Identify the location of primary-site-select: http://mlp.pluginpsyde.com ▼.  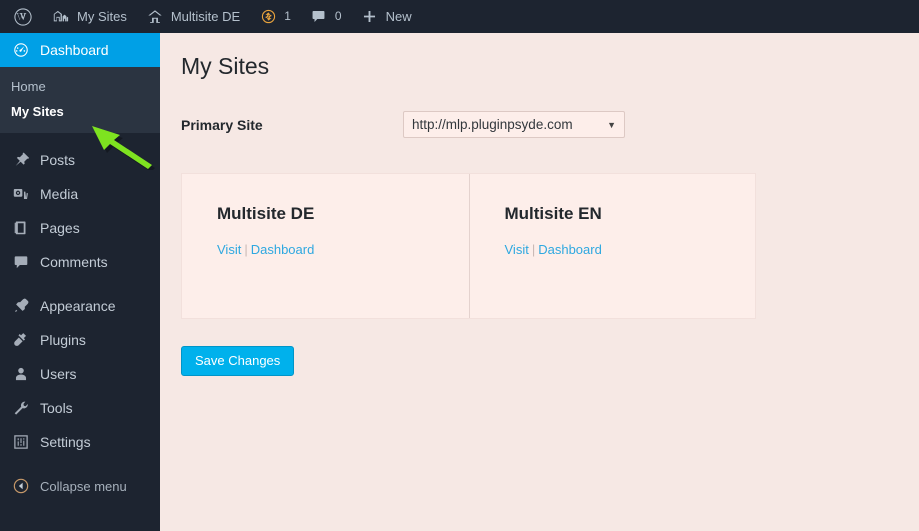
(514, 124).